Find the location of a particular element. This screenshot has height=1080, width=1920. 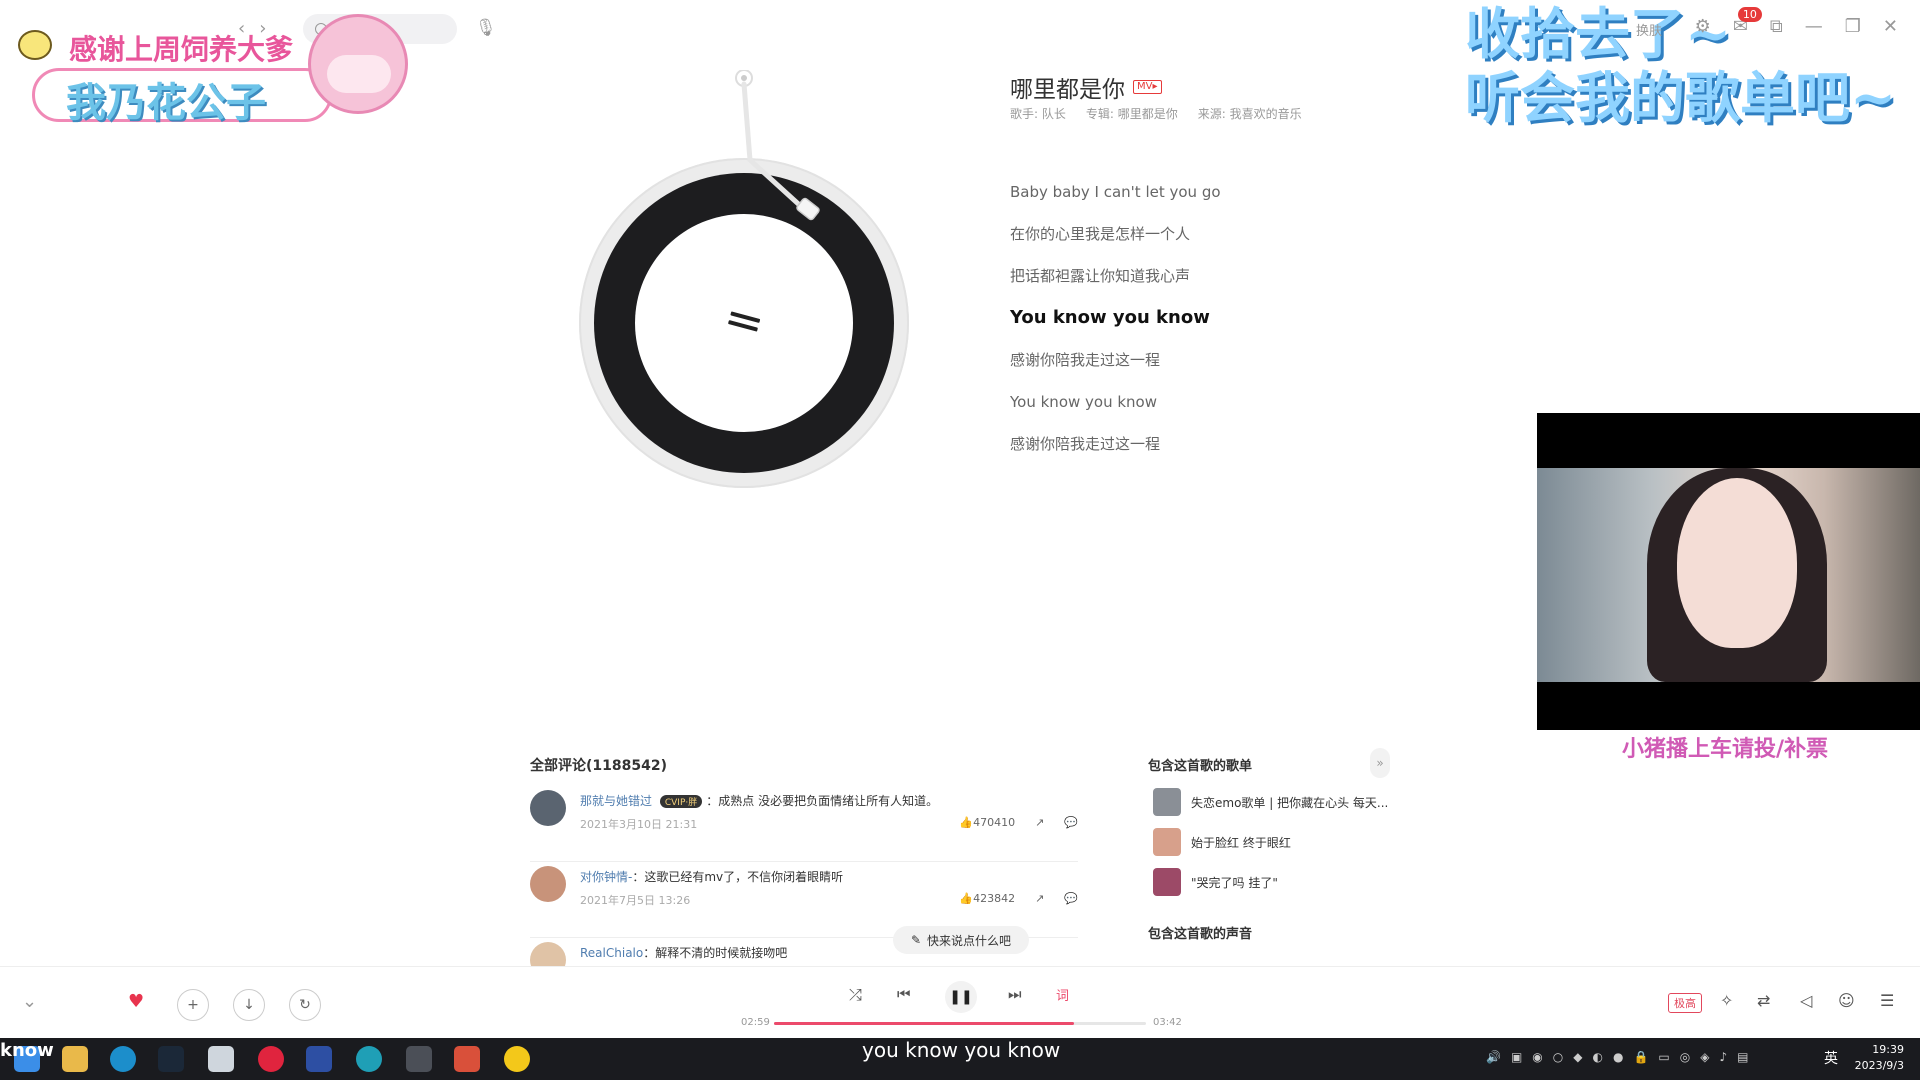

desktop-lyric-subtitle: you know you know is located at coordinates (961, 1050).